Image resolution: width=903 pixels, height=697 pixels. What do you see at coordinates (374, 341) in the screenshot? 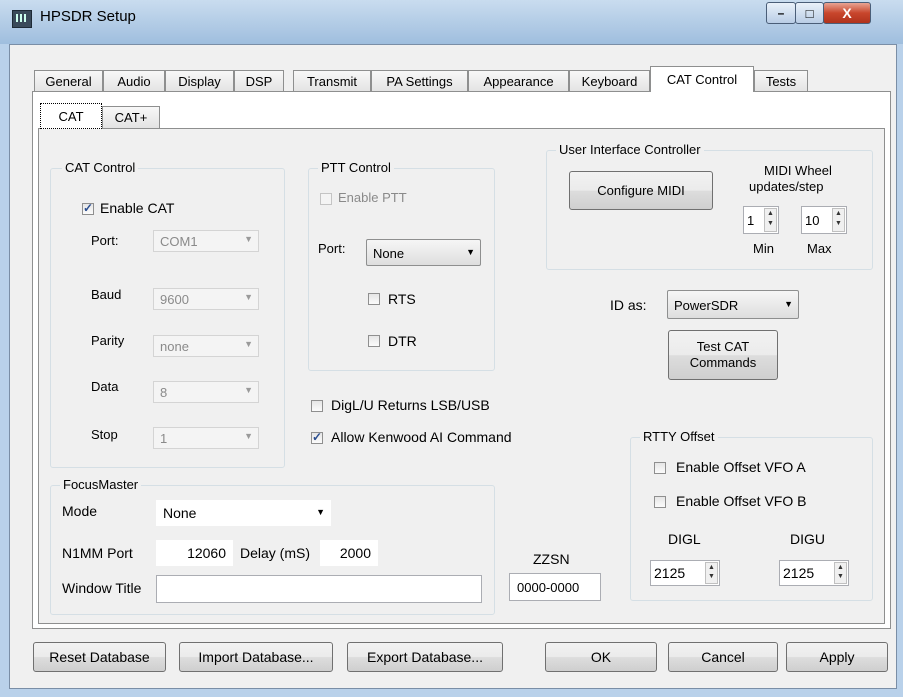
I see `dtr-checkbox` at bounding box center [374, 341].